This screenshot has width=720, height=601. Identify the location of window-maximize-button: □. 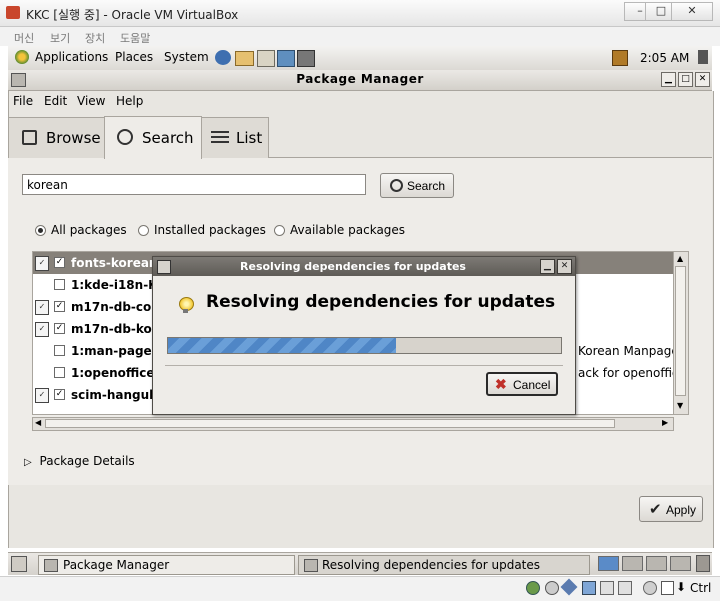
(685, 79).